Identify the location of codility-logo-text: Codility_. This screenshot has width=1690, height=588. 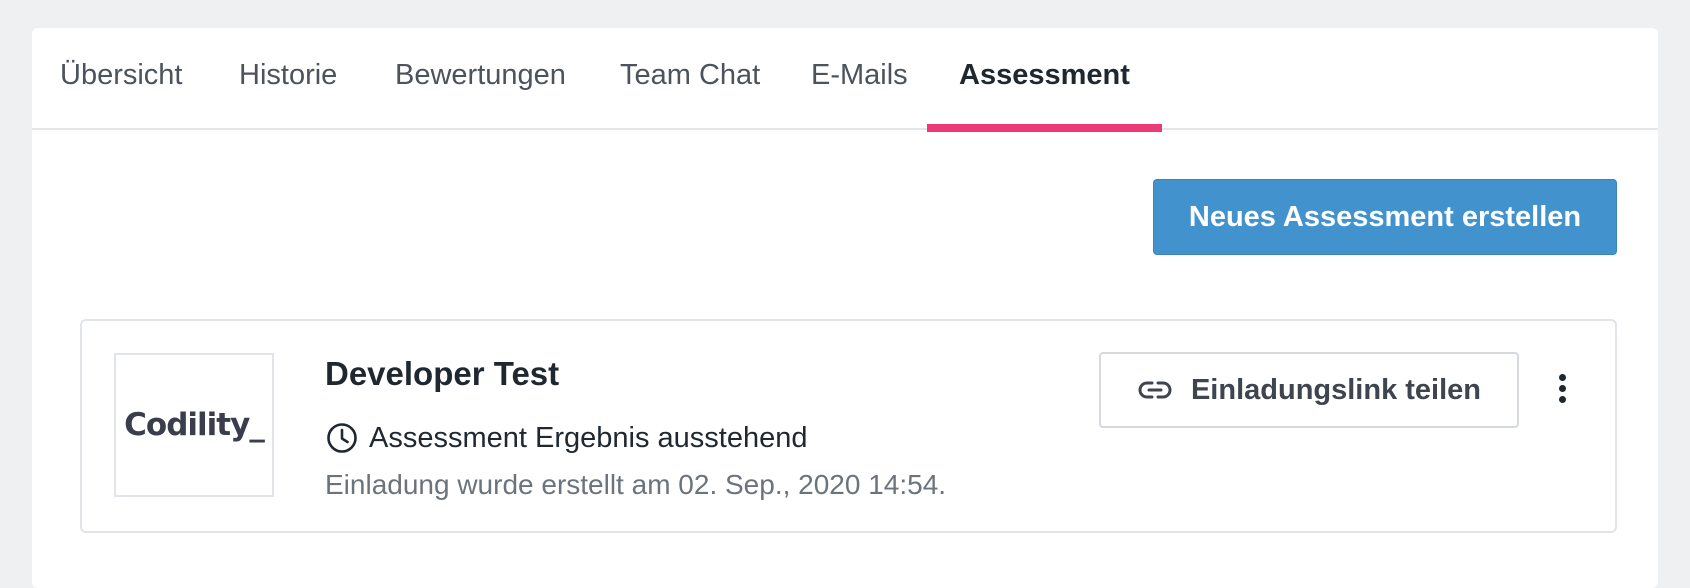
(194, 425).